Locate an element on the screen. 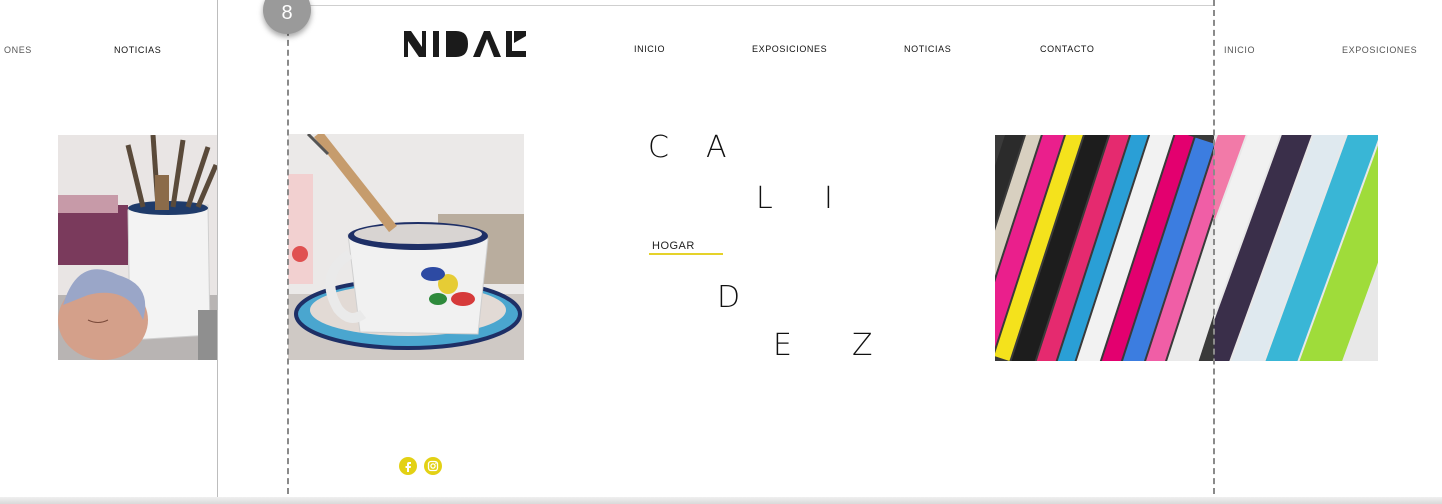  title-letter-d: D is located at coordinates (729, 297).